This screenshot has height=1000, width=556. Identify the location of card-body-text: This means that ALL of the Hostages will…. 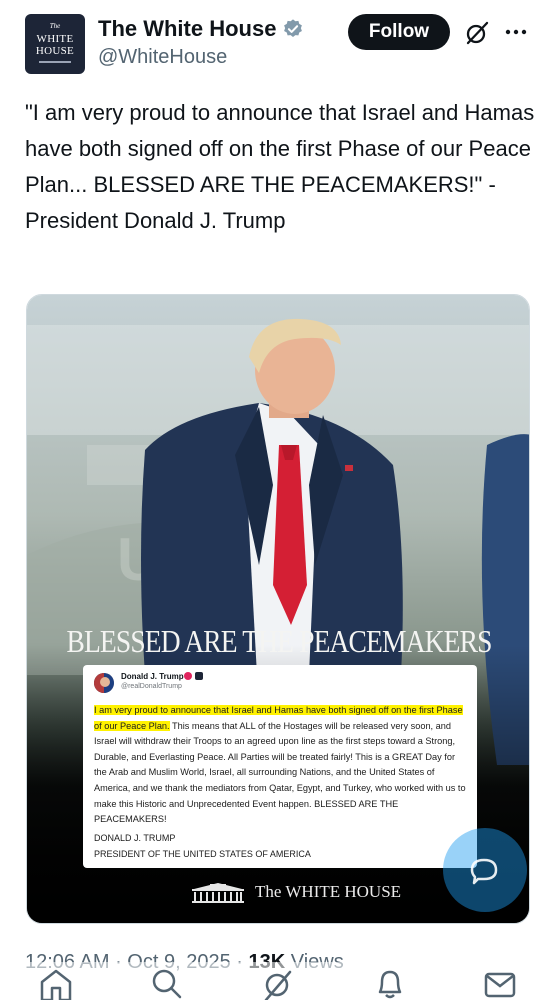
(280, 772).